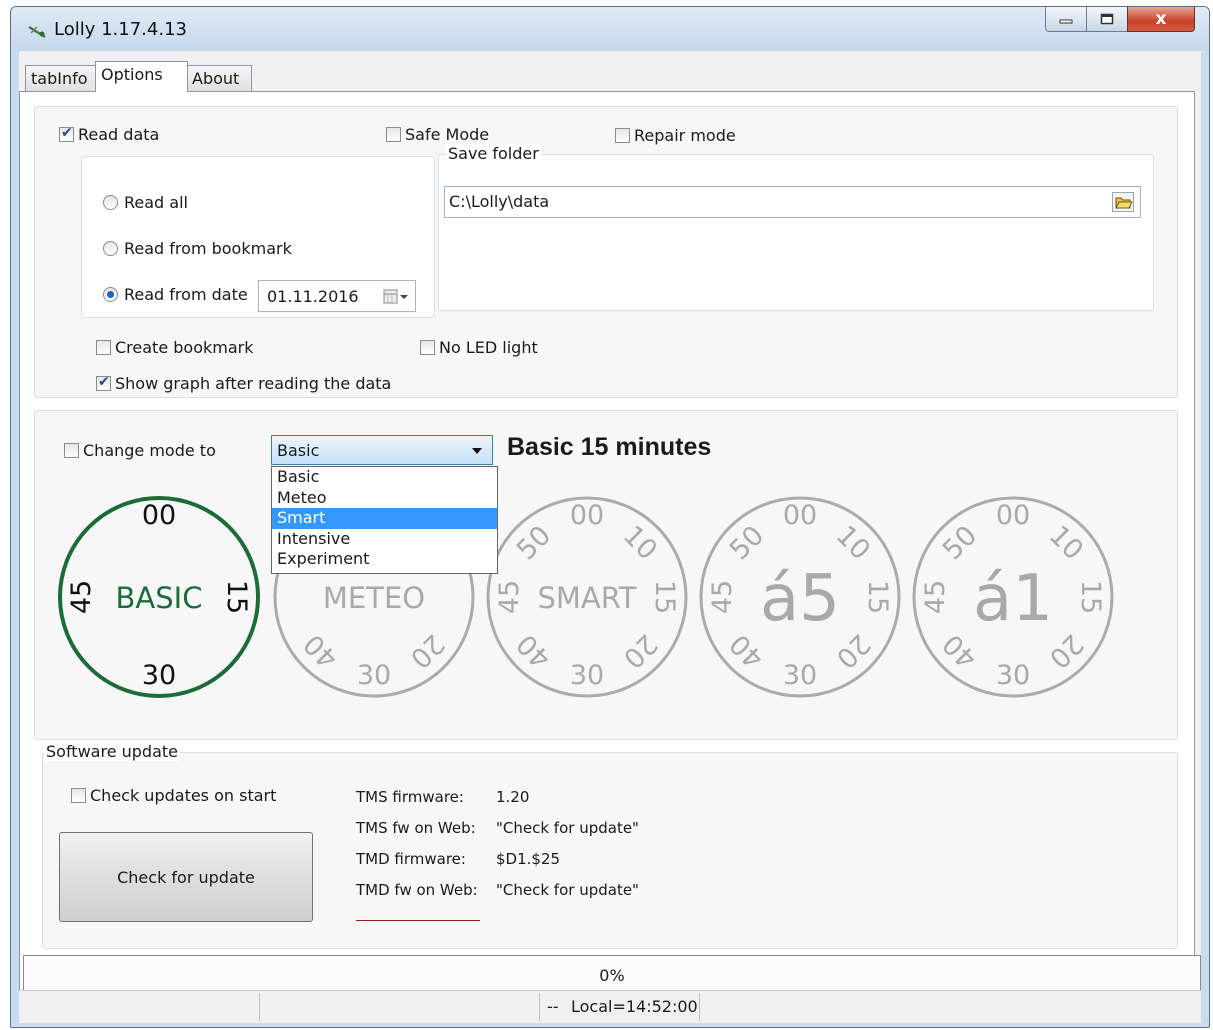 The height and width of the screenshot is (1030, 1213). What do you see at coordinates (1090, 597) in the screenshot?
I see `dial-experiment-right: 15` at bounding box center [1090, 597].